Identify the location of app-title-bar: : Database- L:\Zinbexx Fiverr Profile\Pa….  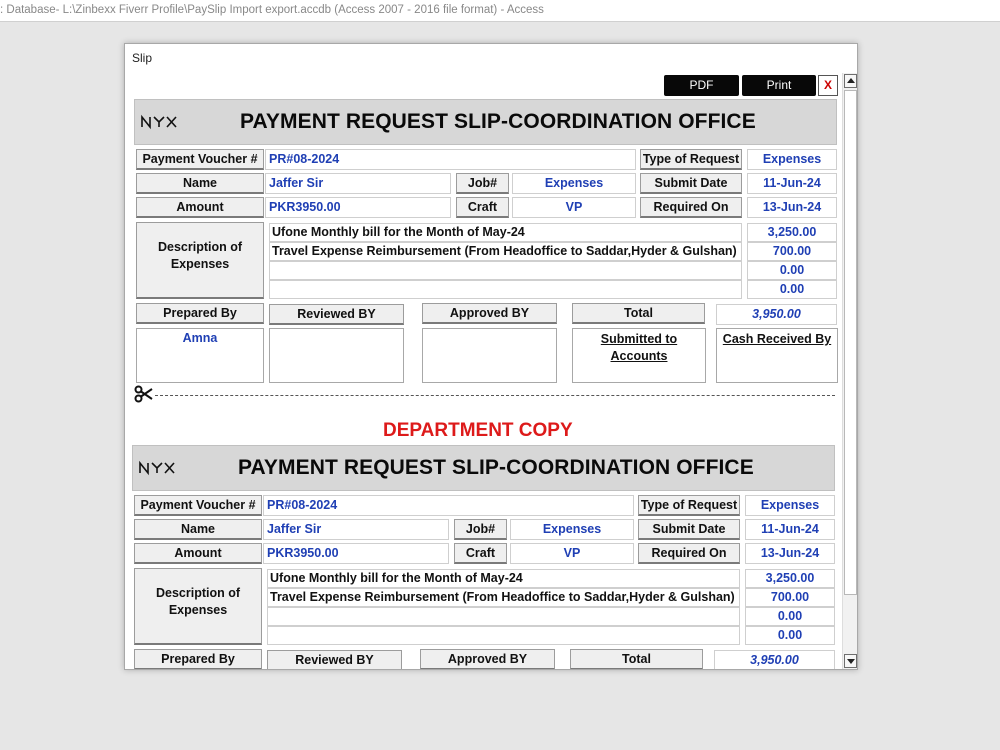
(500, 11).